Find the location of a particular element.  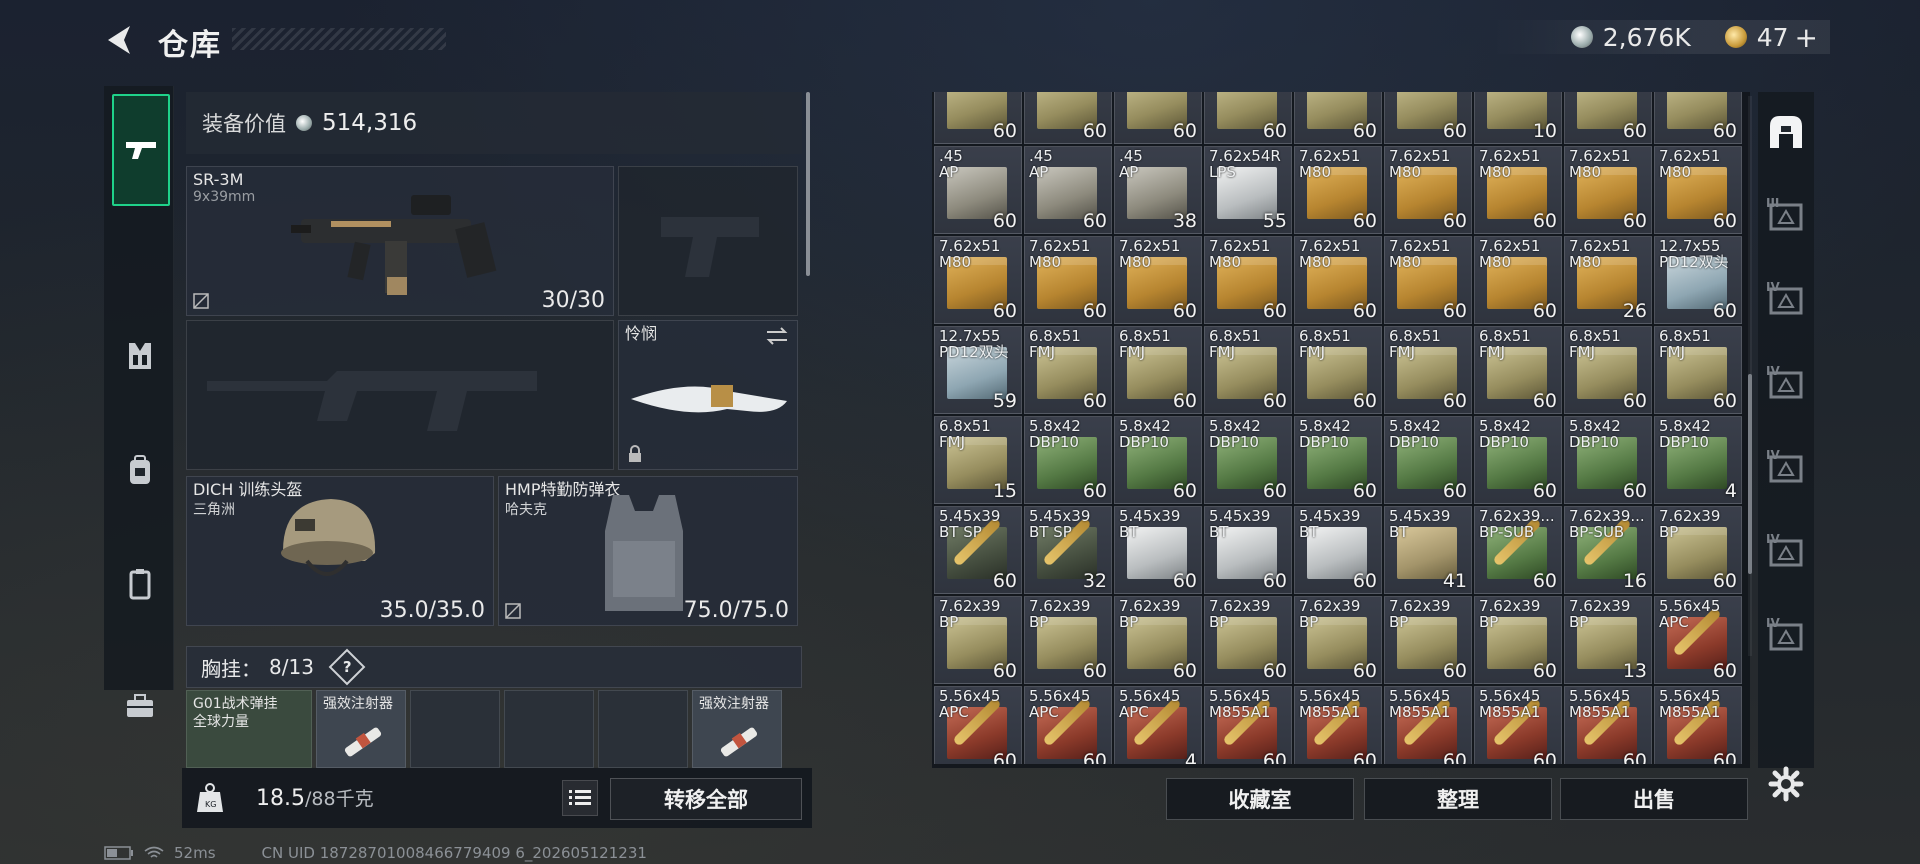

nav-safe-box is located at coordinates (140, 584).